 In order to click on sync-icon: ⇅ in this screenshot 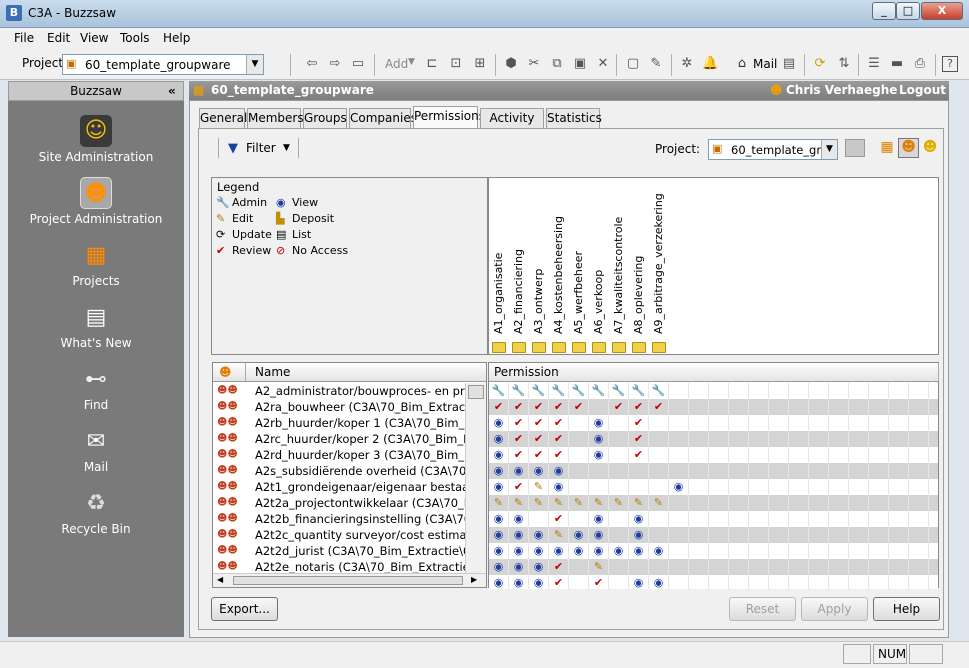, I will do `click(844, 64)`.